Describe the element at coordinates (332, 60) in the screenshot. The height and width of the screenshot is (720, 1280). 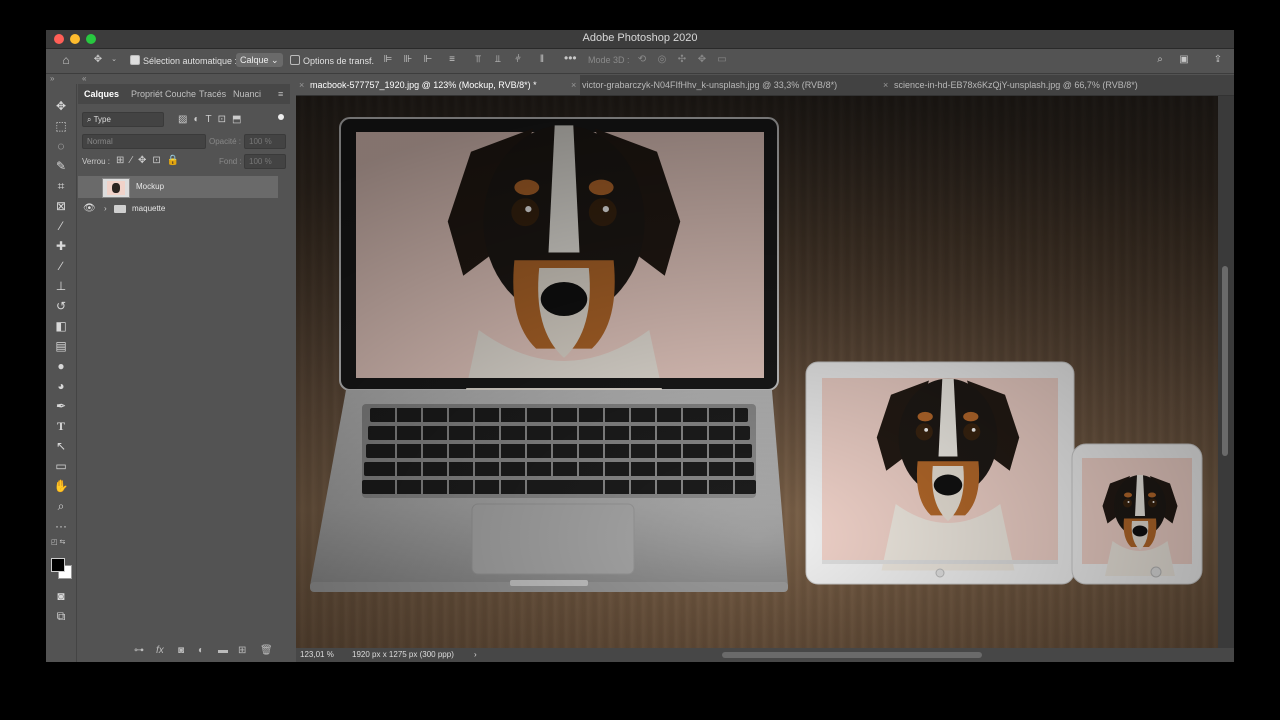
I see `transform-options-checkbox: Options de transf.` at that location.